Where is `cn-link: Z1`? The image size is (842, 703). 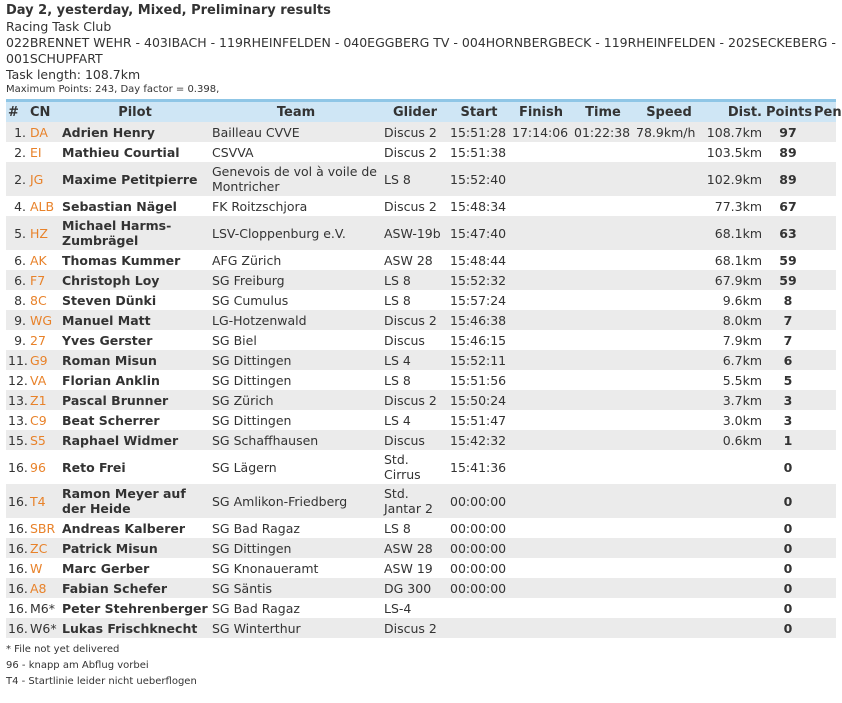
cn-link: Z1 is located at coordinates (44, 400).